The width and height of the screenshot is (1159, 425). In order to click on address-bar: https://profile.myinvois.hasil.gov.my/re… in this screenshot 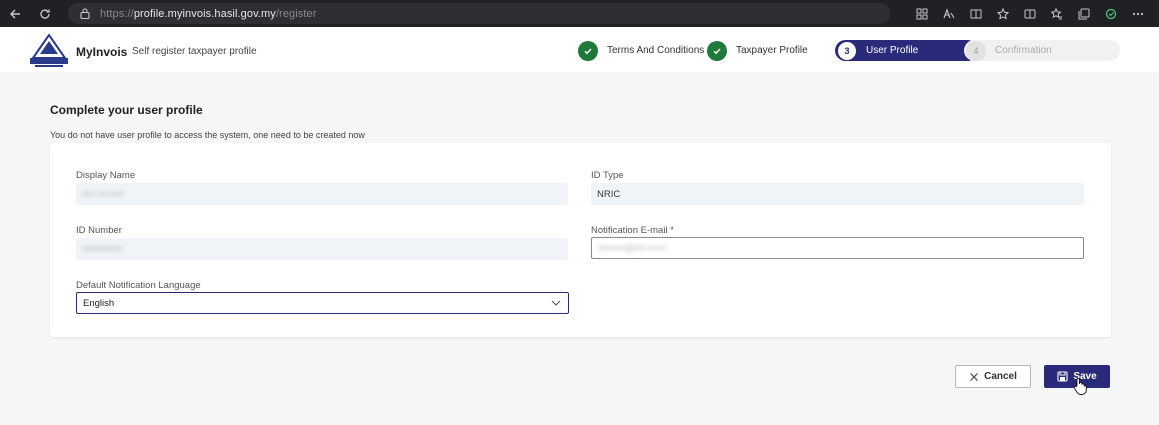, I will do `click(479, 13)`.